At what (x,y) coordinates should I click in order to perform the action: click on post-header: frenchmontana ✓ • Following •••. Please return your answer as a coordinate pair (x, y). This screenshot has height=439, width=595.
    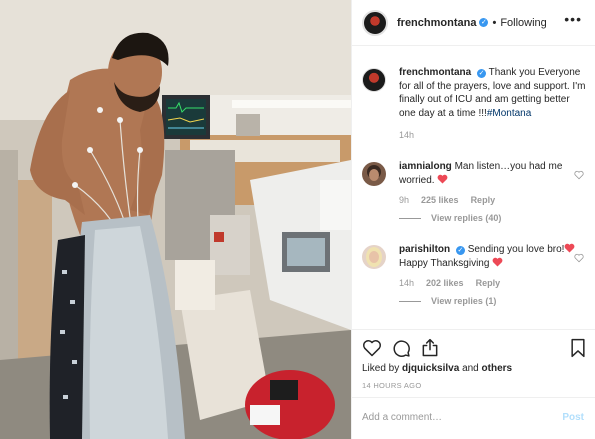
    Looking at the image, I should click on (473, 23).